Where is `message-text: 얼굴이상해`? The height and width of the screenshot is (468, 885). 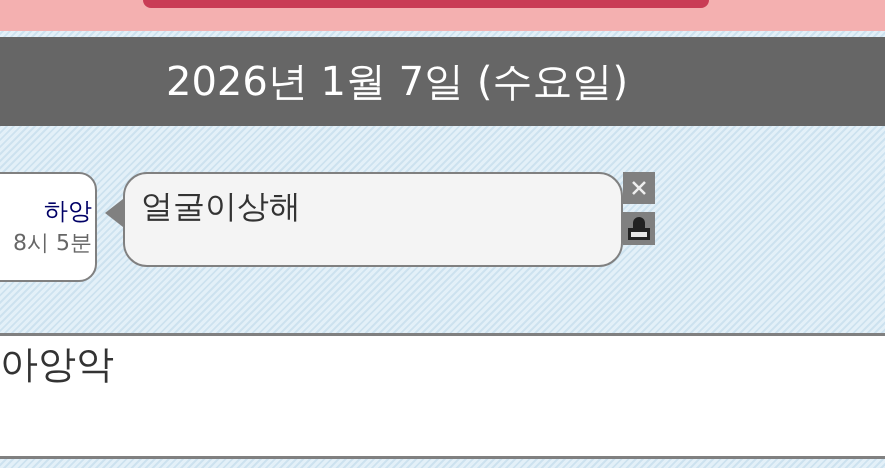
message-text: 얼굴이상해 is located at coordinates (221, 206).